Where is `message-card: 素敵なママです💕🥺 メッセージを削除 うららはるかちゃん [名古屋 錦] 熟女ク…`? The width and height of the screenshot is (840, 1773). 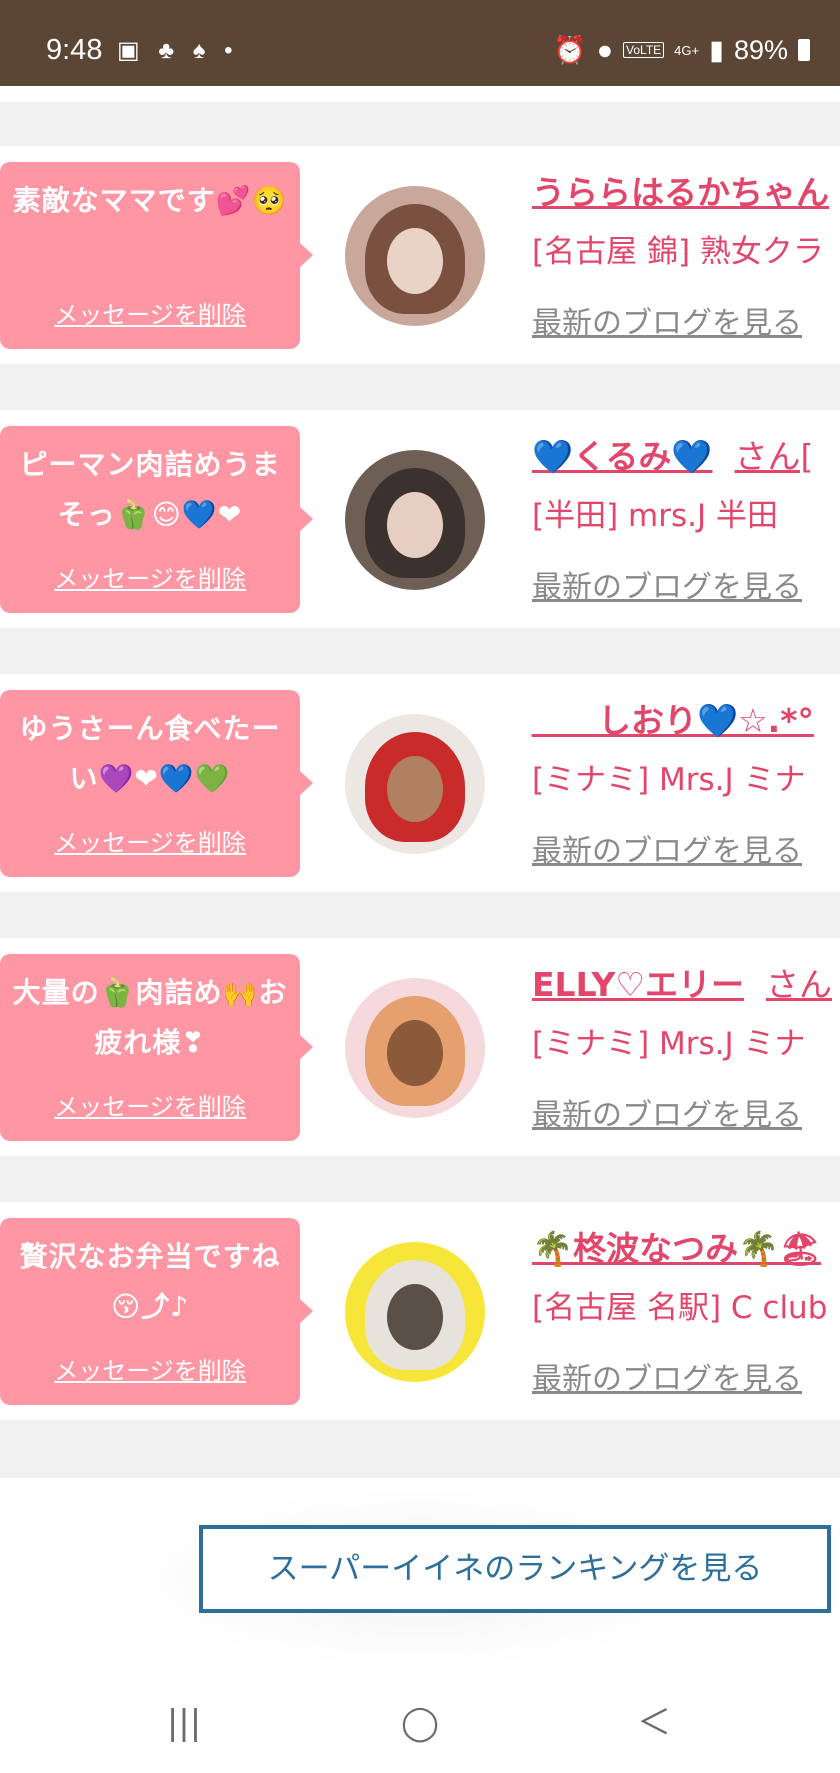 message-card: 素敵なママです💕🥺 メッセージを削除 うららはるかちゃん [名古屋 錦] 熟女ク… is located at coordinates (420, 255).